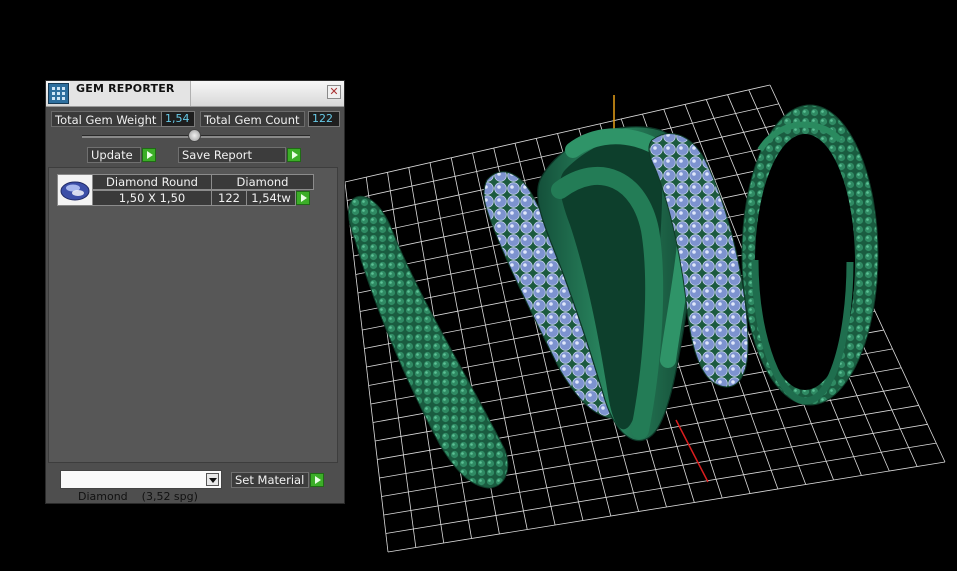  What do you see at coordinates (317, 480) in the screenshot?
I see `set-material-arrow-icon` at bounding box center [317, 480].